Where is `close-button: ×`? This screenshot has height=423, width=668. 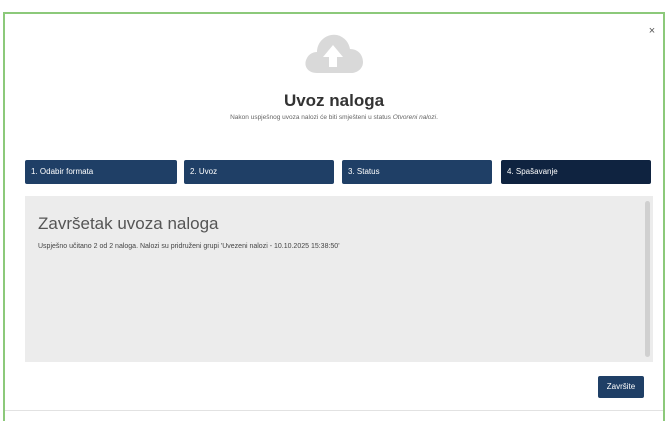 close-button: × is located at coordinates (652, 31).